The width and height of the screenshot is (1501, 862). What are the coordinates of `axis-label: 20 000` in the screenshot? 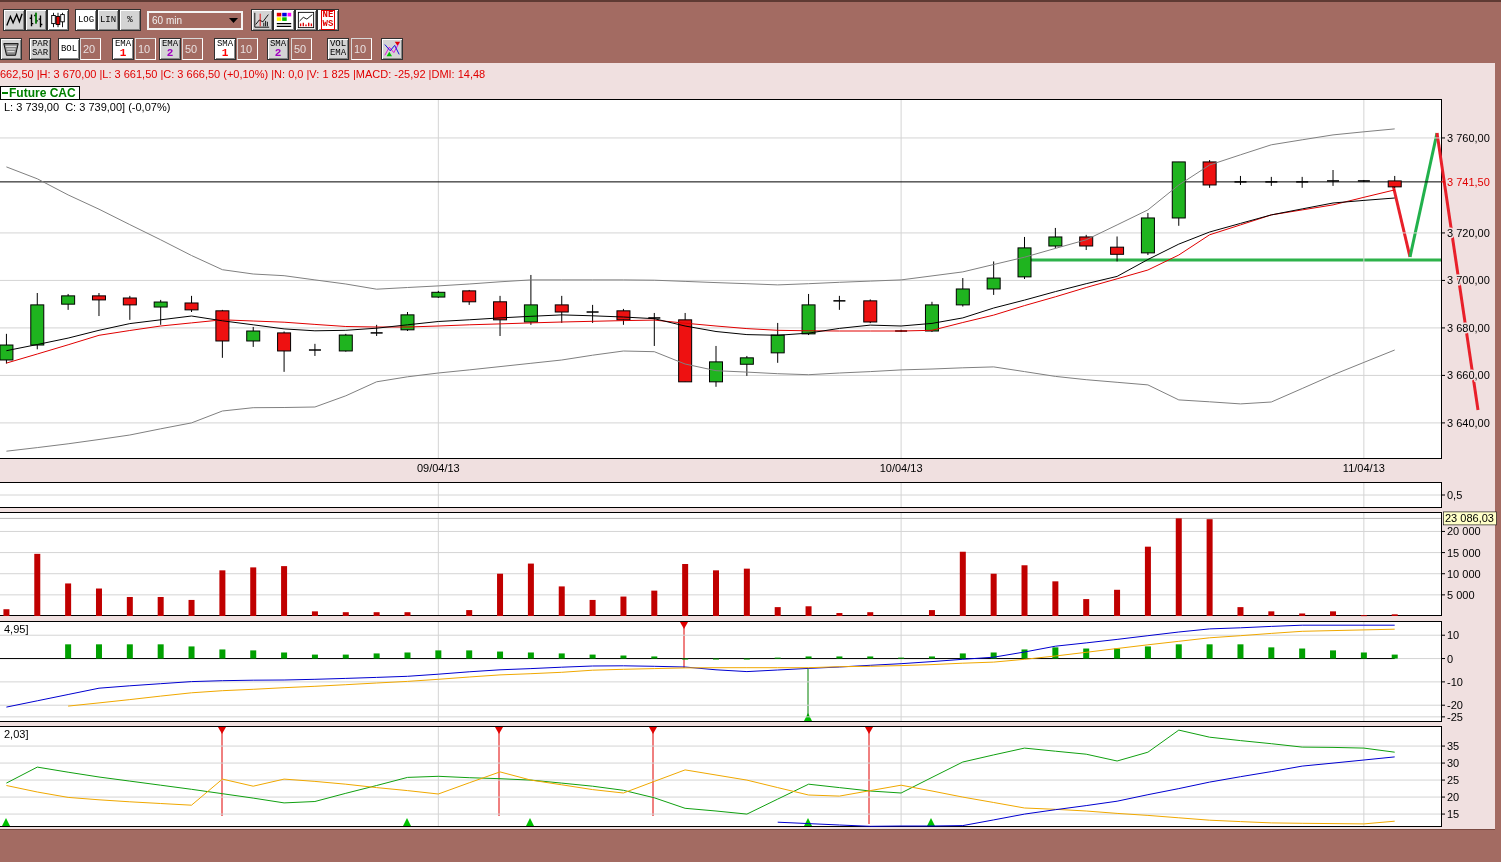 It's located at (1464, 531).